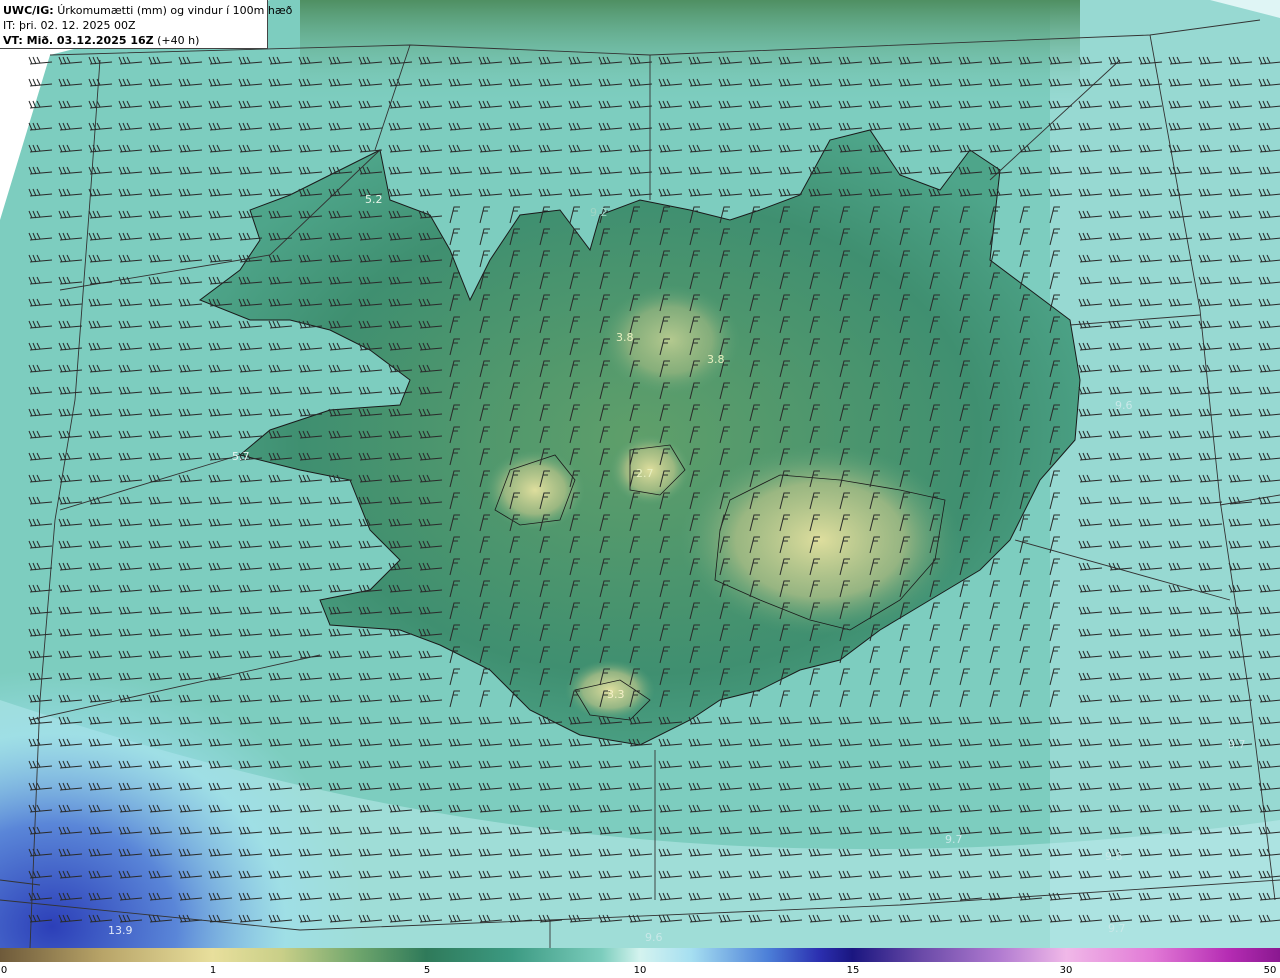 Image resolution: width=1280 pixels, height=978 pixels. Describe the element at coordinates (645, 473) in the screenshot. I see `map-label: 2.7` at that location.